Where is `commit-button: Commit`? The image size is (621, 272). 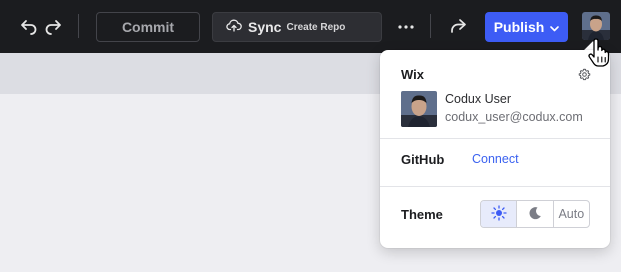 commit-button: Commit is located at coordinates (148, 27).